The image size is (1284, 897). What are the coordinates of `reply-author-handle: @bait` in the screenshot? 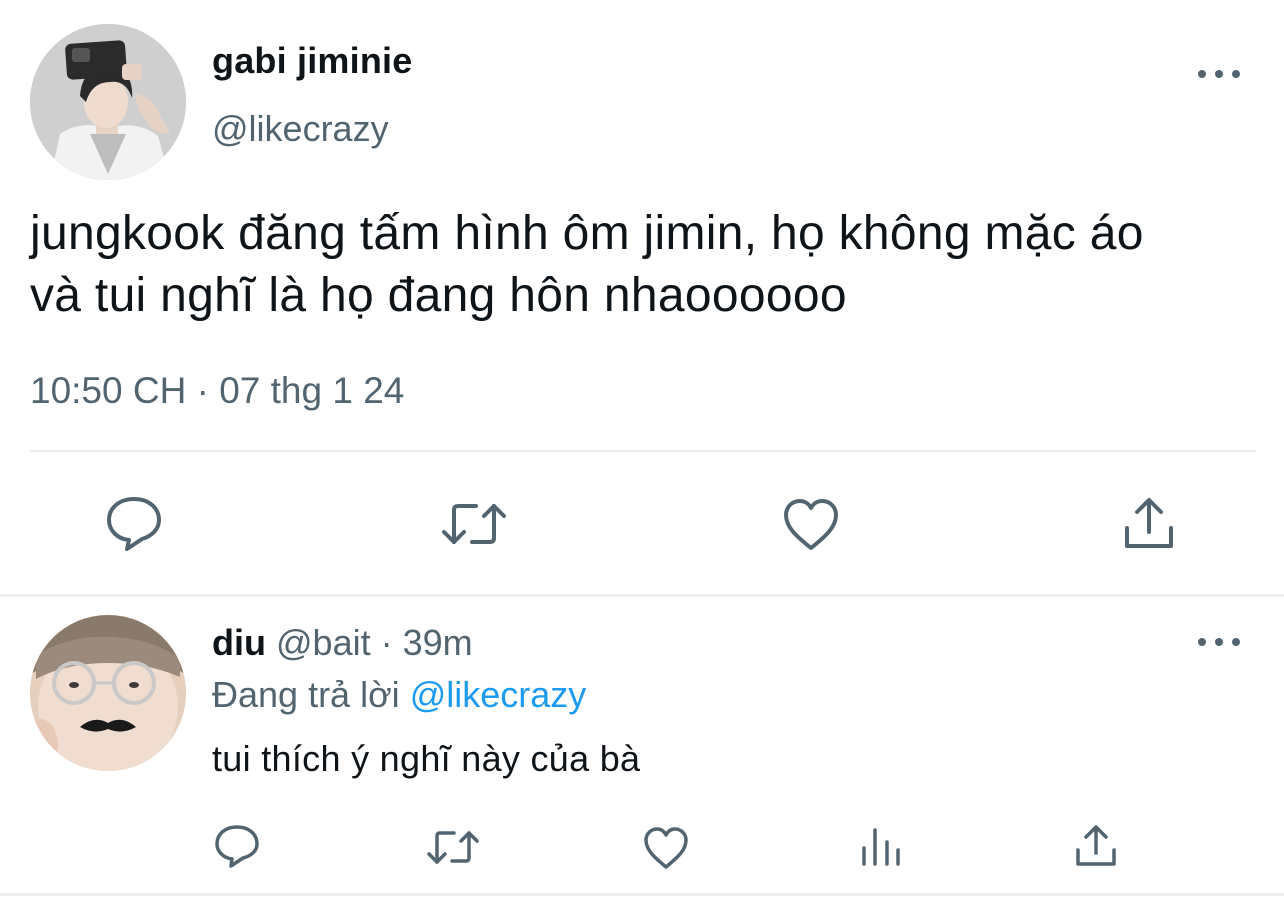 It's located at (323, 642).